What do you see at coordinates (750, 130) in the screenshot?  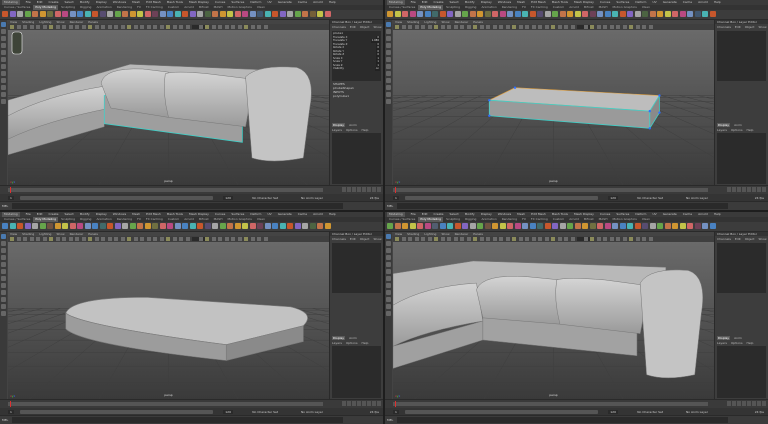 I see `layer-menu-help: Help` at bounding box center [750, 130].